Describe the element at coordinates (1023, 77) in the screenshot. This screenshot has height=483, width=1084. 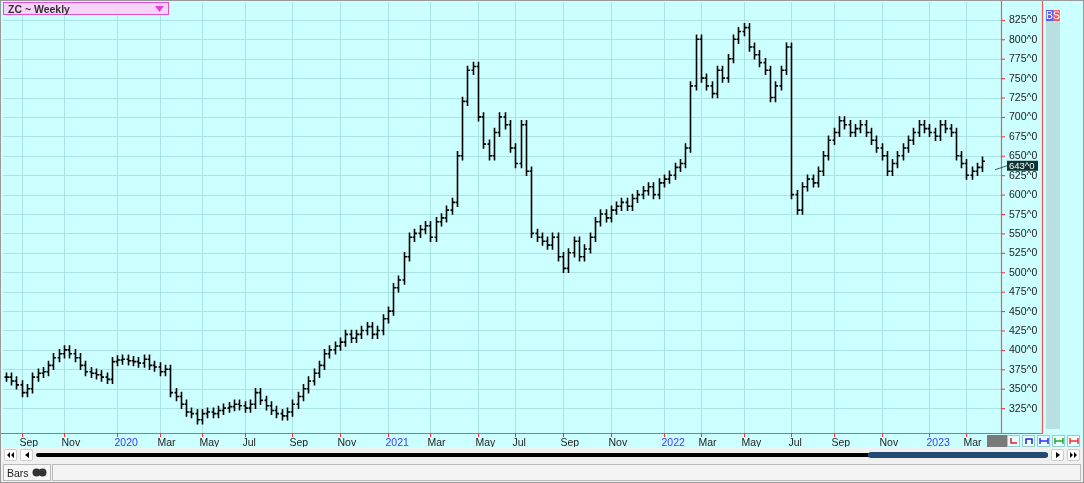
I see `axis-label: 750^0` at that location.